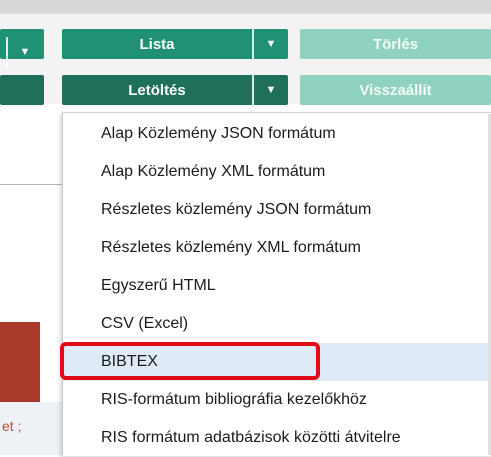 This screenshot has width=491, height=457. Describe the element at coordinates (157, 44) in the screenshot. I see `lista-label: Lista` at that location.